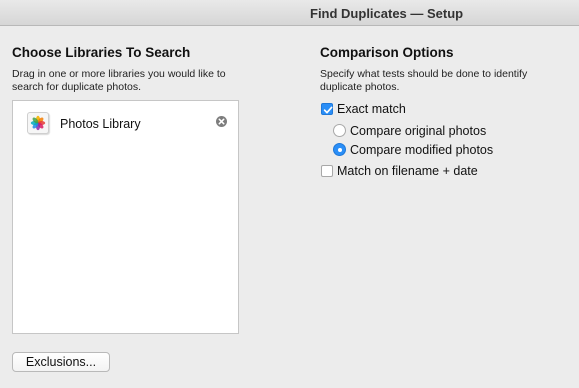  What do you see at coordinates (422, 150) in the screenshot?
I see `compare-modified-label: Compare modified photos` at bounding box center [422, 150].